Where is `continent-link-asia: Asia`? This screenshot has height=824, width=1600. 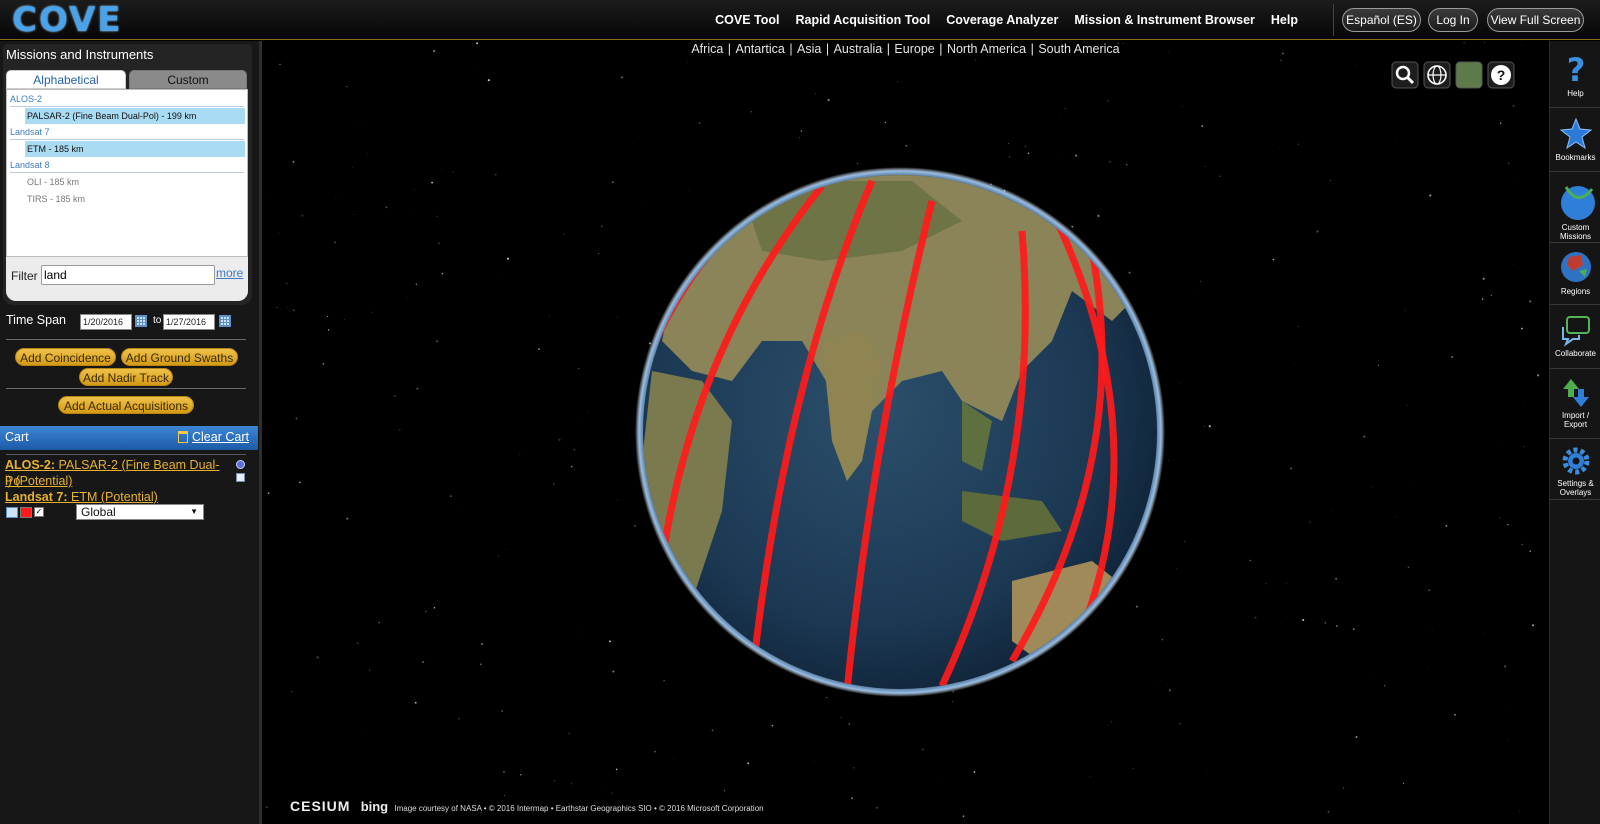 continent-link-asia: Asia is located at coordinates (809, 49).